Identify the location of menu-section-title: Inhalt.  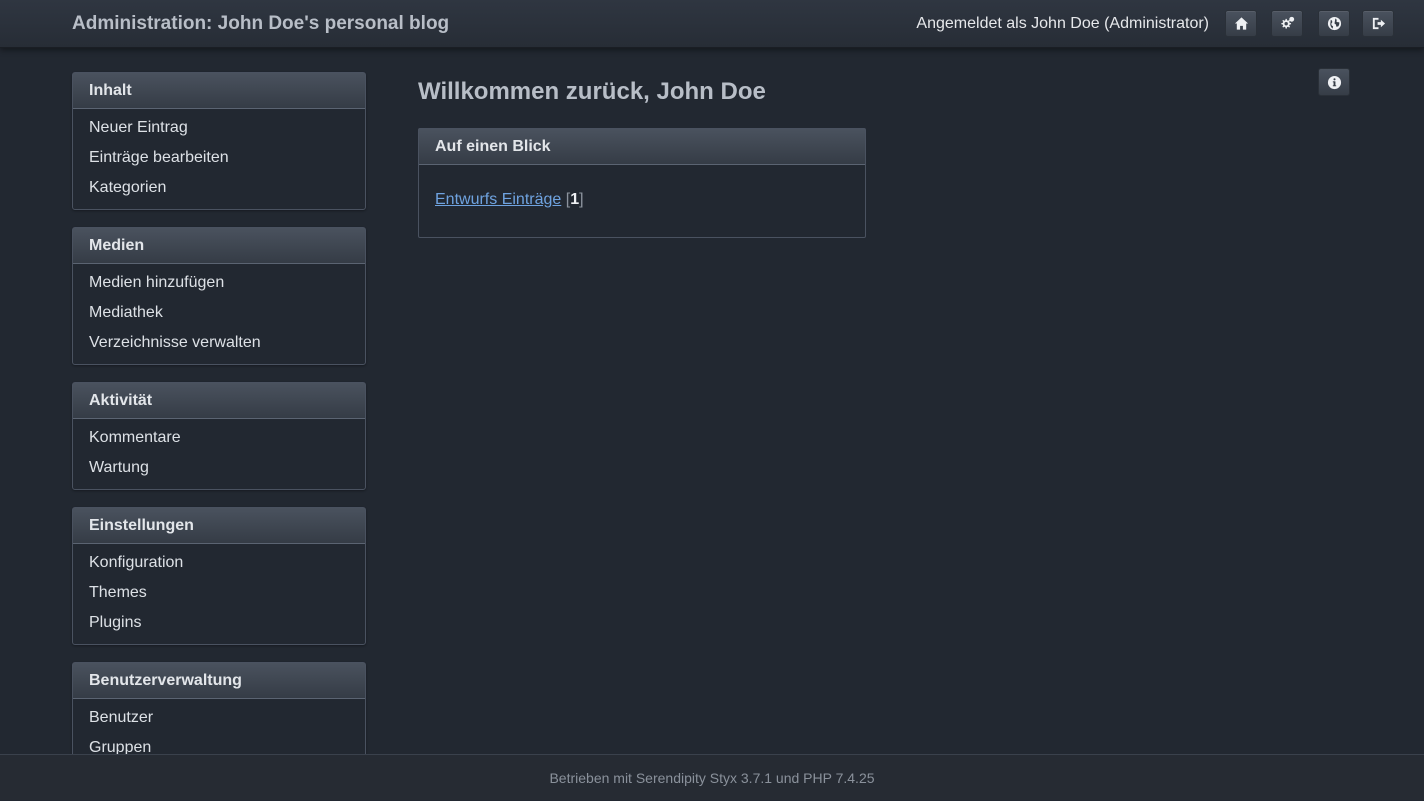
(219, 91).